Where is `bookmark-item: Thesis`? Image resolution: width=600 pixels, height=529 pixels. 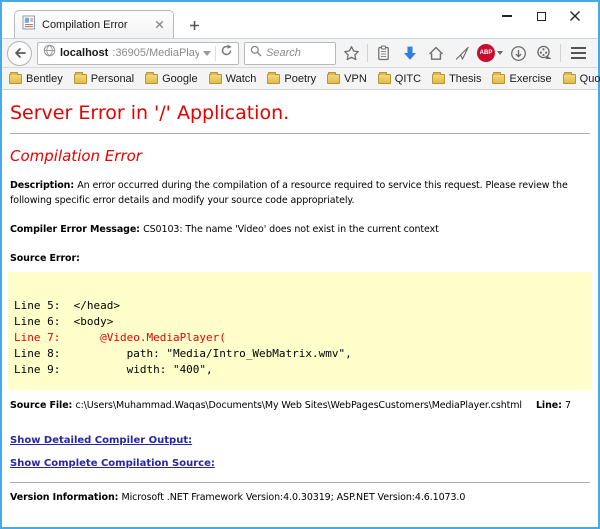 bookmark-item: Thesis is located at coordinates (457, 78).